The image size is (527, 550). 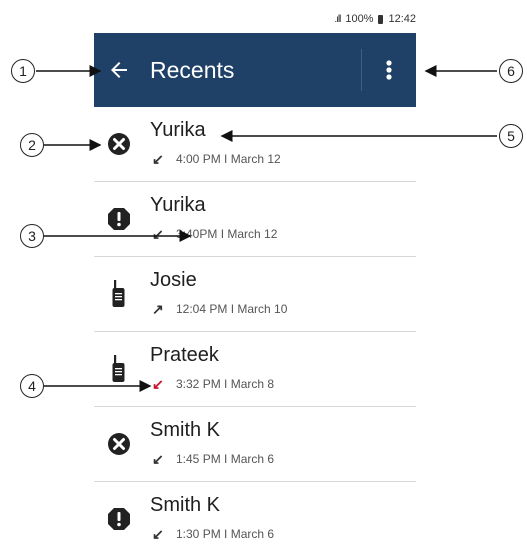 I want to click on list-item: Josie ↗ 12:04 PM I March 10, so click(x=255, y=294).